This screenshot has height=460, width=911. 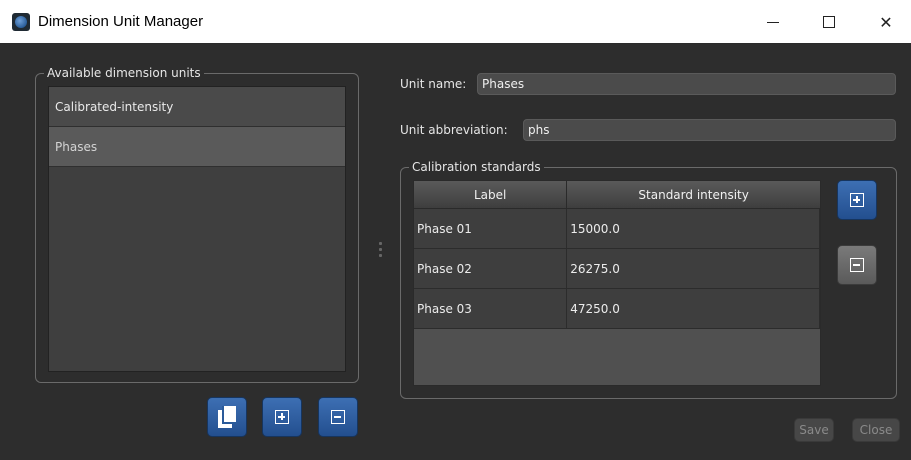 What do you see at coordinates (814, 430) in the screenshot?
I see `save-button: Save` at bounding box center [814, 430].